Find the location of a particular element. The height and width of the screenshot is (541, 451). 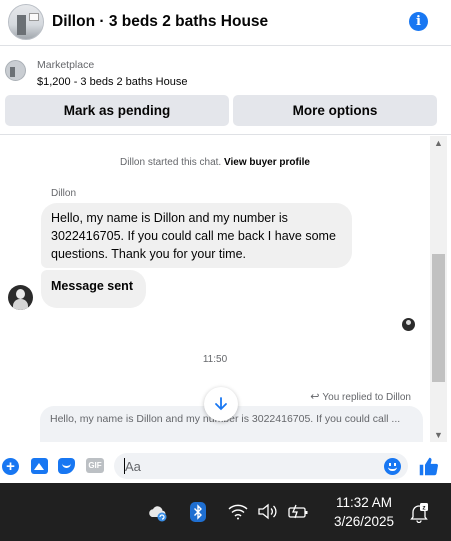

message-input: Aa is located at coordinates (261, 466).